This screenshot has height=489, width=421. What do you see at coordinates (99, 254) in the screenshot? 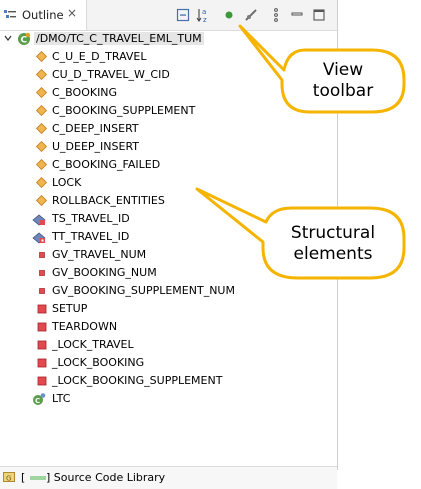
I see `tree-item-label: GV_TRAVEL_NUM` at bounding box center [99, 254].